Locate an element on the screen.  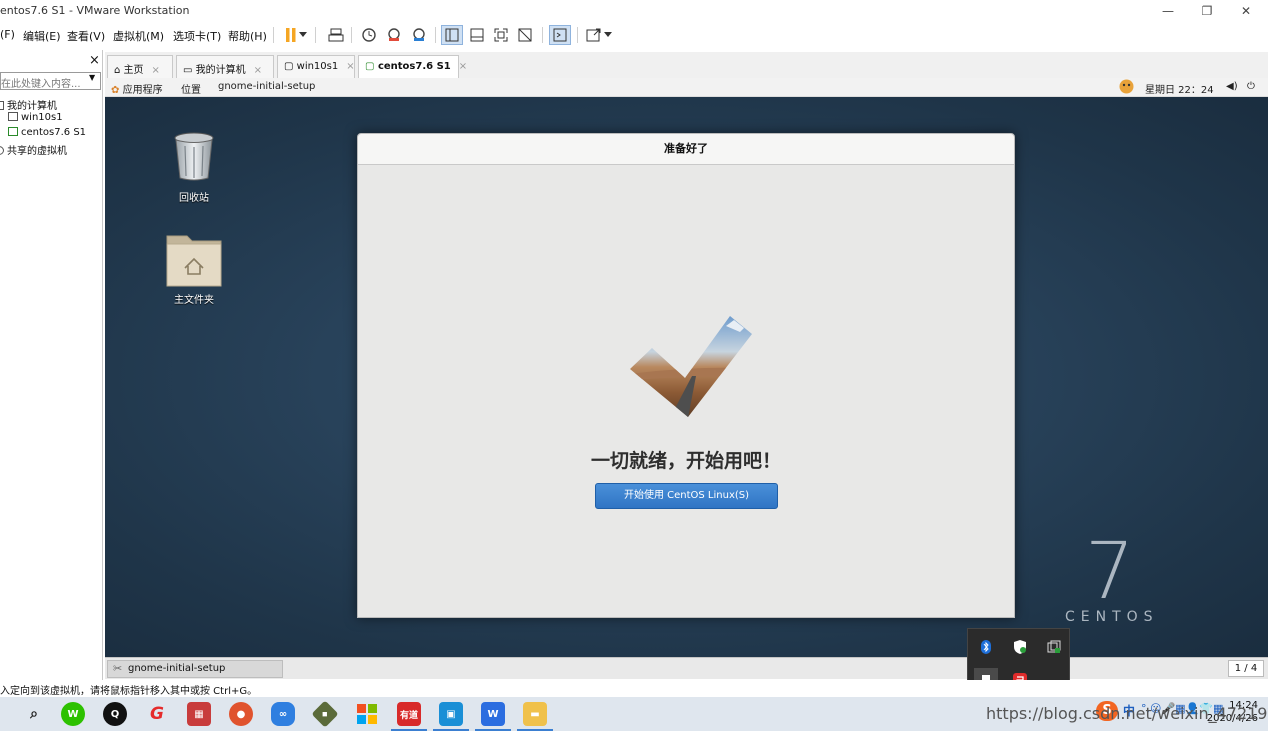
snapshot-icon is located at coordinates (369, 35).